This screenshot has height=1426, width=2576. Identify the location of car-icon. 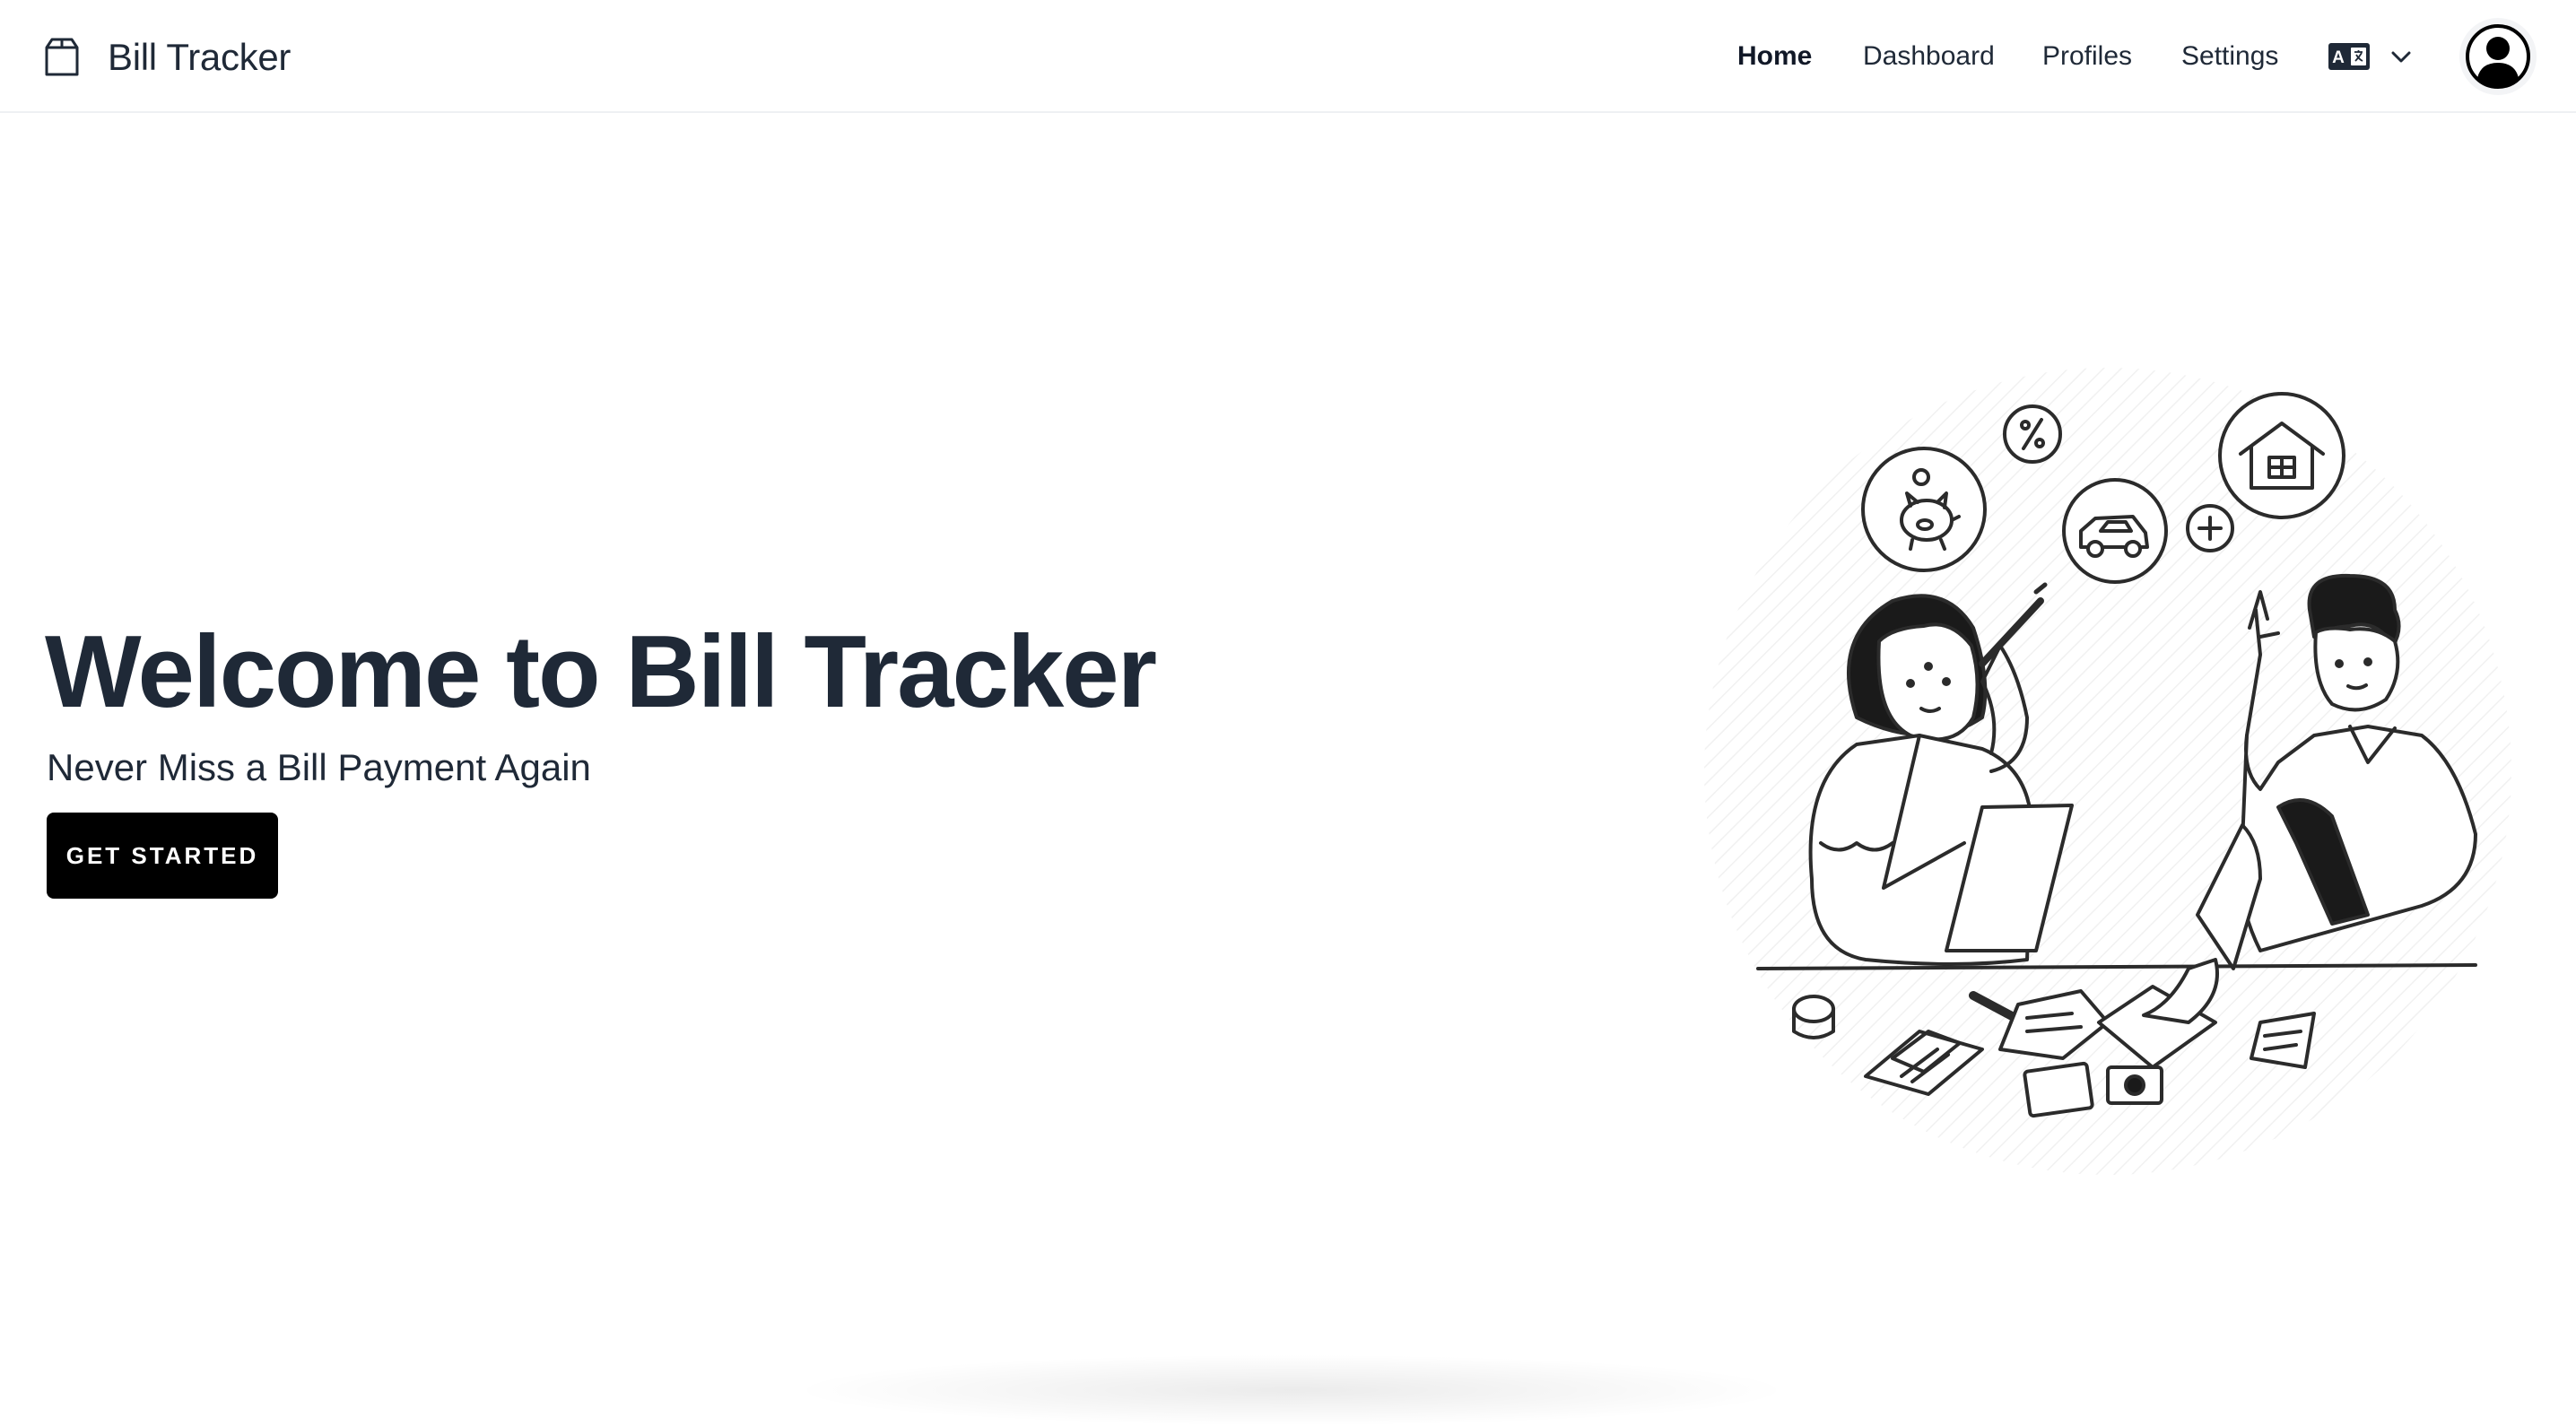
(2115, 531).